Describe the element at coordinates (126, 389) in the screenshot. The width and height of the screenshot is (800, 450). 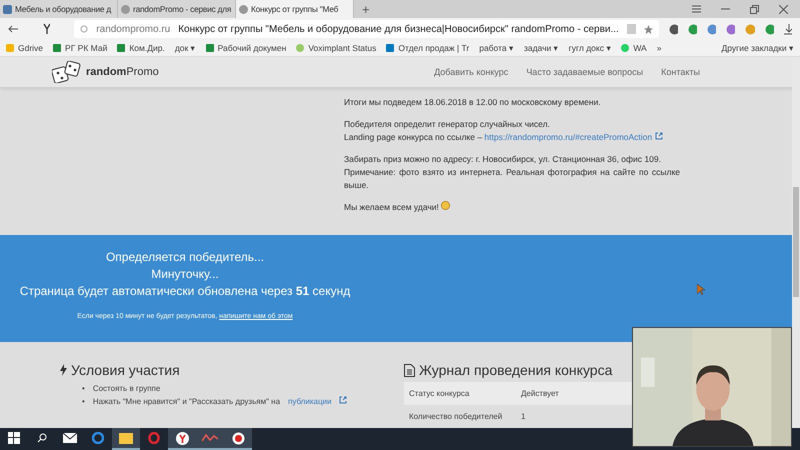
I see `condition-item: Состоять в группе` at that location.